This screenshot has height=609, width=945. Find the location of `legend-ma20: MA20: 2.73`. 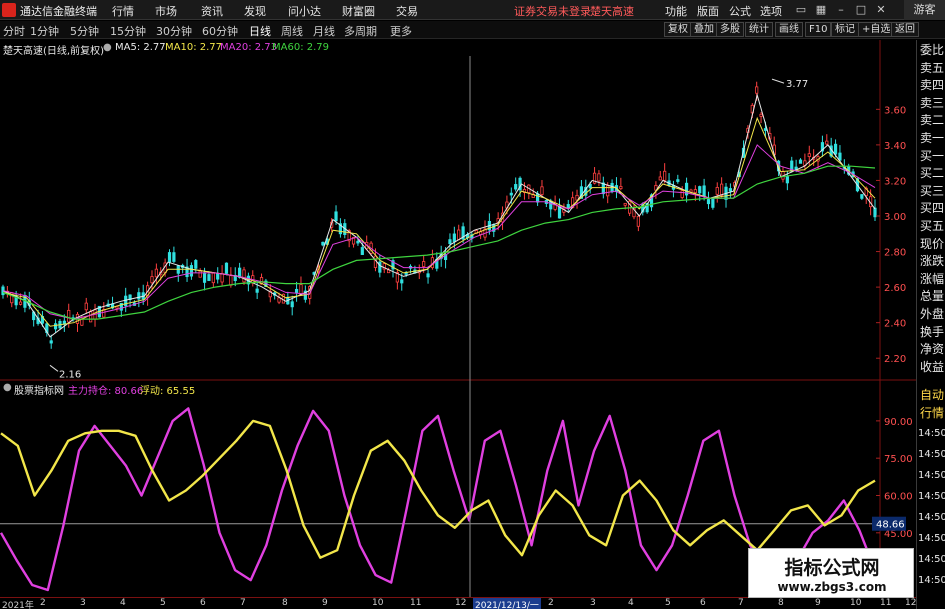

legend-ma20: MA20: 2.73 is located at coordinates (249, 47).